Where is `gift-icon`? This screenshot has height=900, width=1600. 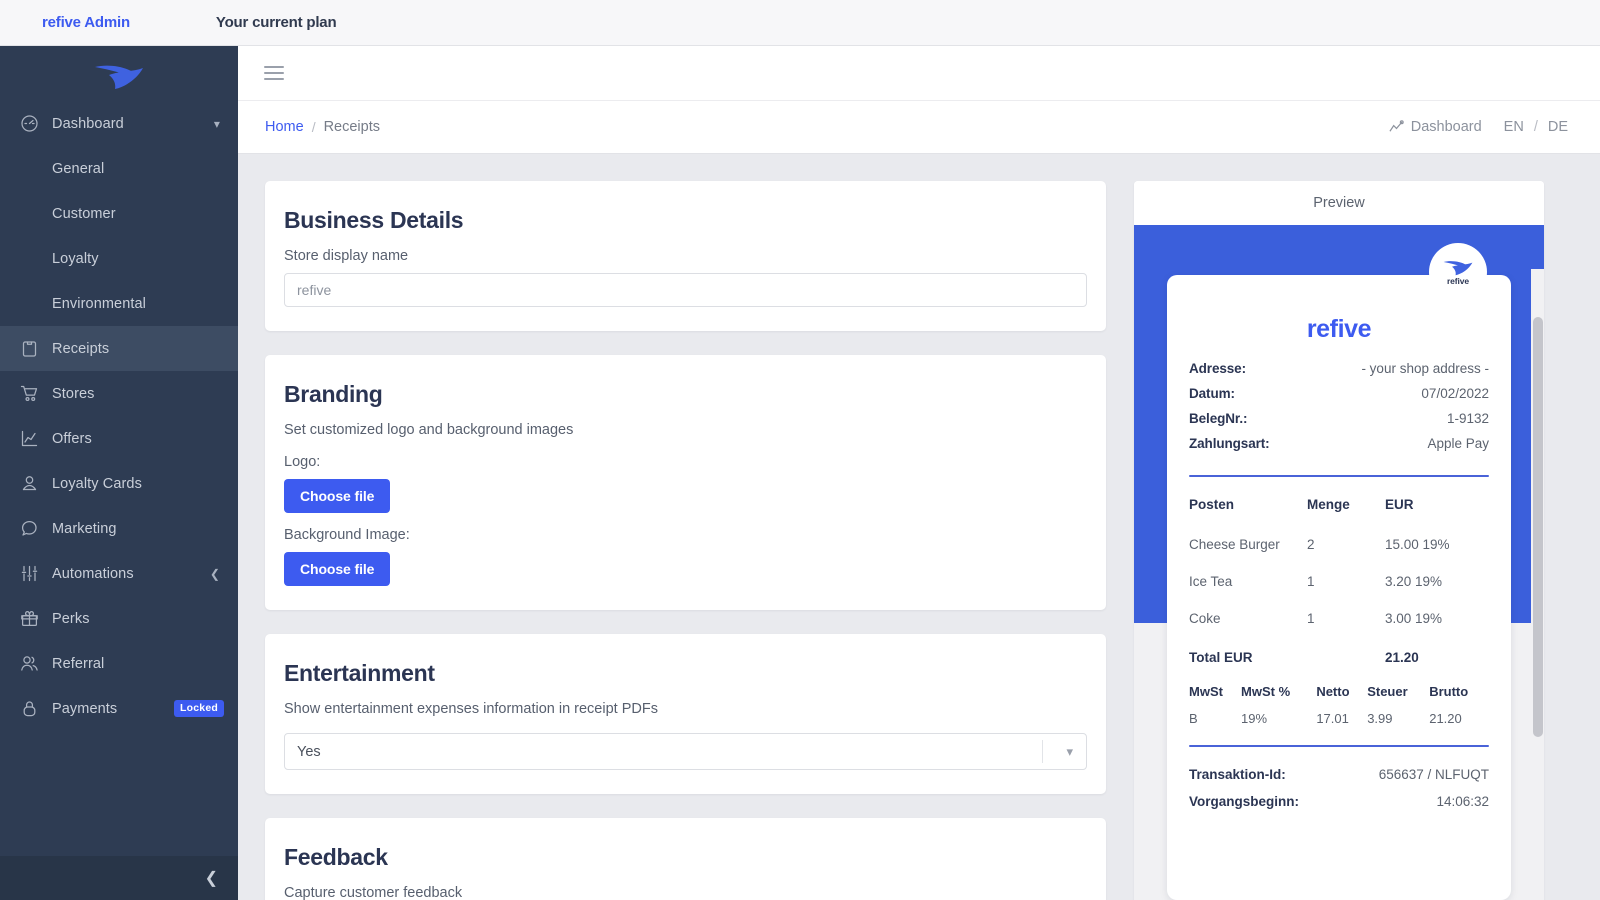 gift-icon is located at coordinates (29, 619).